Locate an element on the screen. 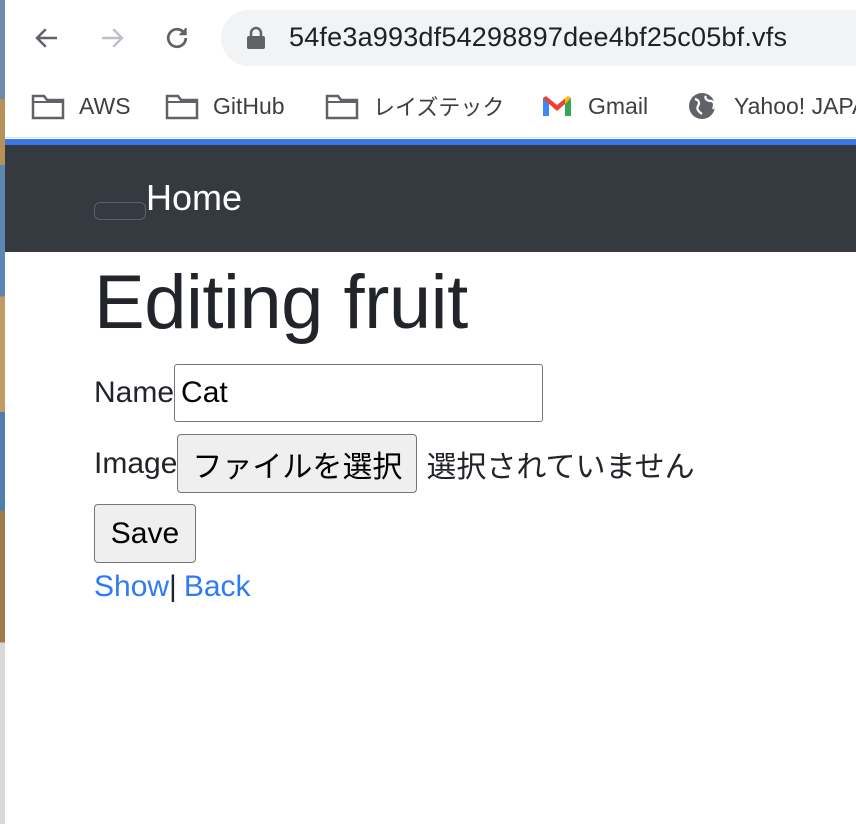  arrow-left-icon is located at coordinates (46, 38).